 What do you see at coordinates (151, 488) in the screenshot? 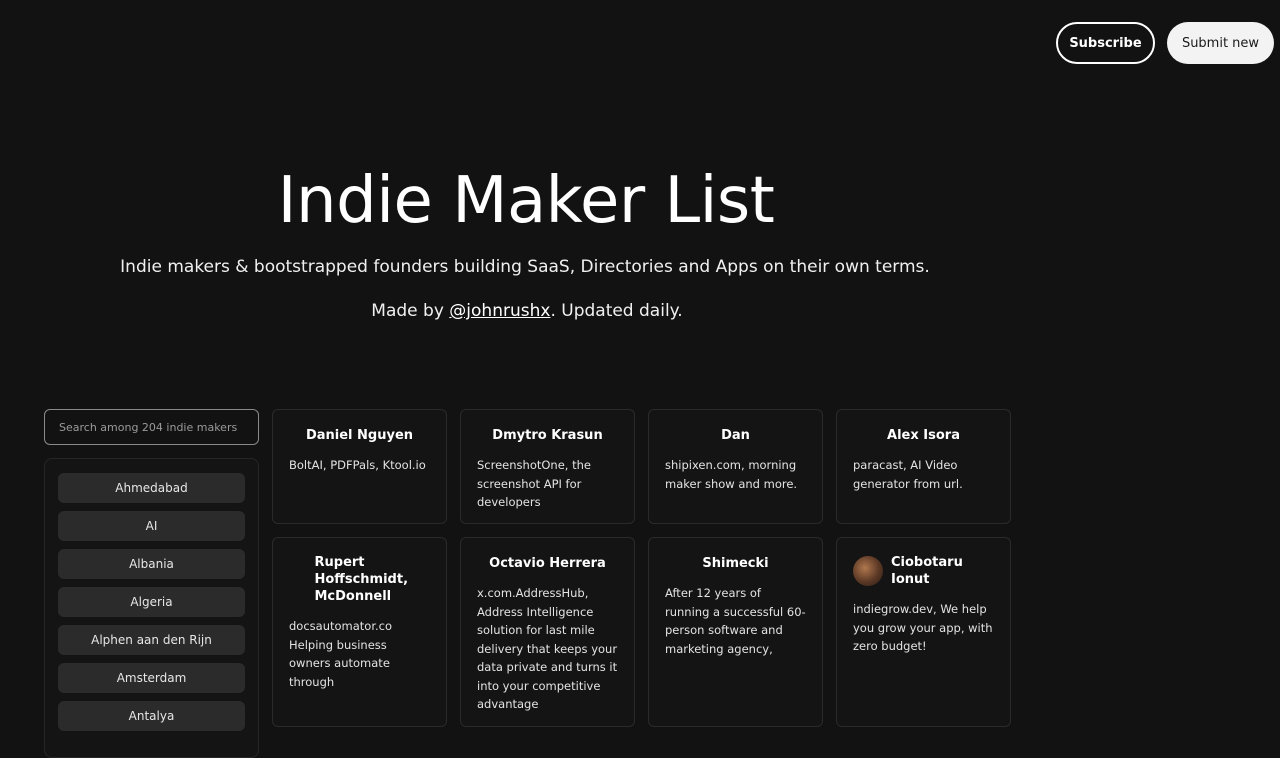
I see `sidebar-item-ahmedabad: Ahmedabad` at bounding box center [151, 488].